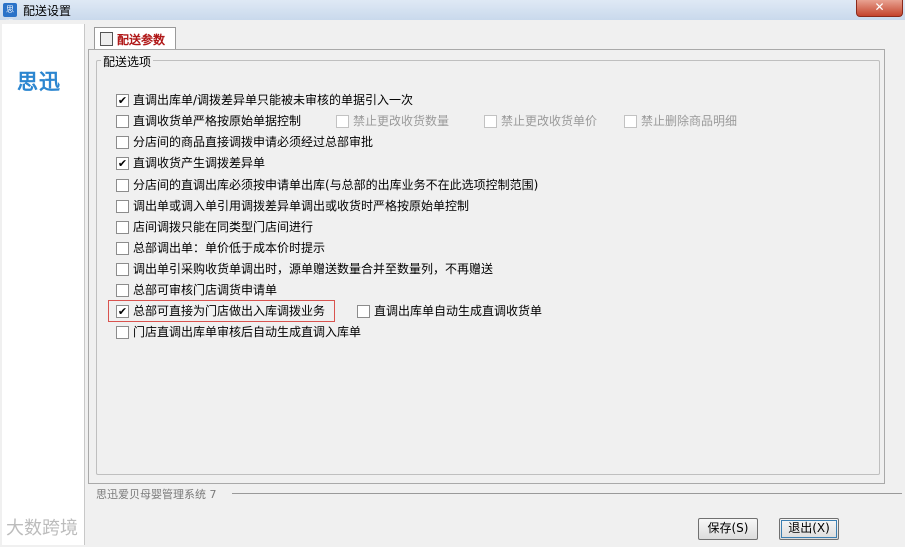  Describe the element at coordinates (728, 529) in the screenshot. I see `save-button: 保存(S)` at that location.